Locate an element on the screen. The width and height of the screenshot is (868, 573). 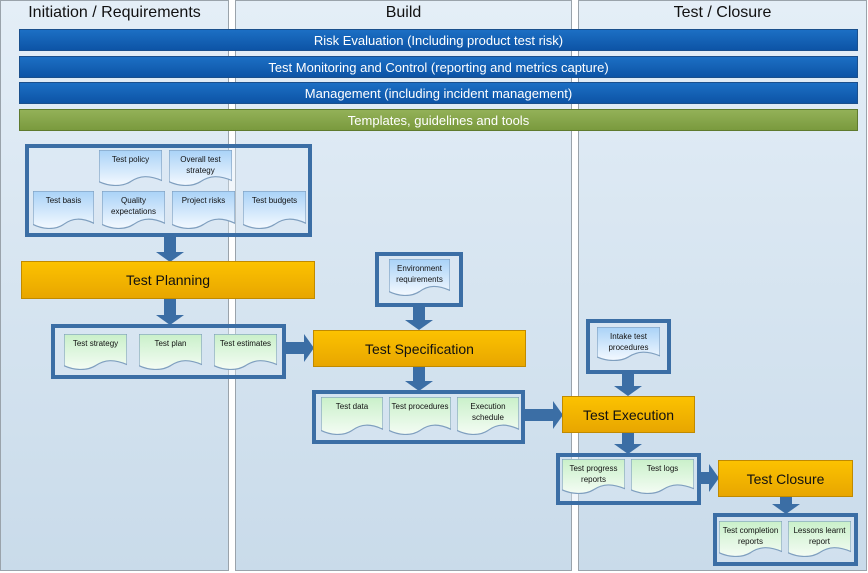
test-planning-process: Test Planning is located at coordinates (168, 280).